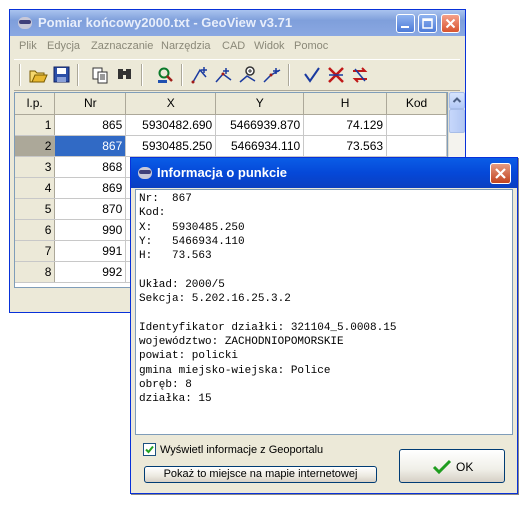  What do you see at coordinates (63, 46) in the screenshot?
I see `menu-edycja: Edycja` at bounding box center [63, 46].